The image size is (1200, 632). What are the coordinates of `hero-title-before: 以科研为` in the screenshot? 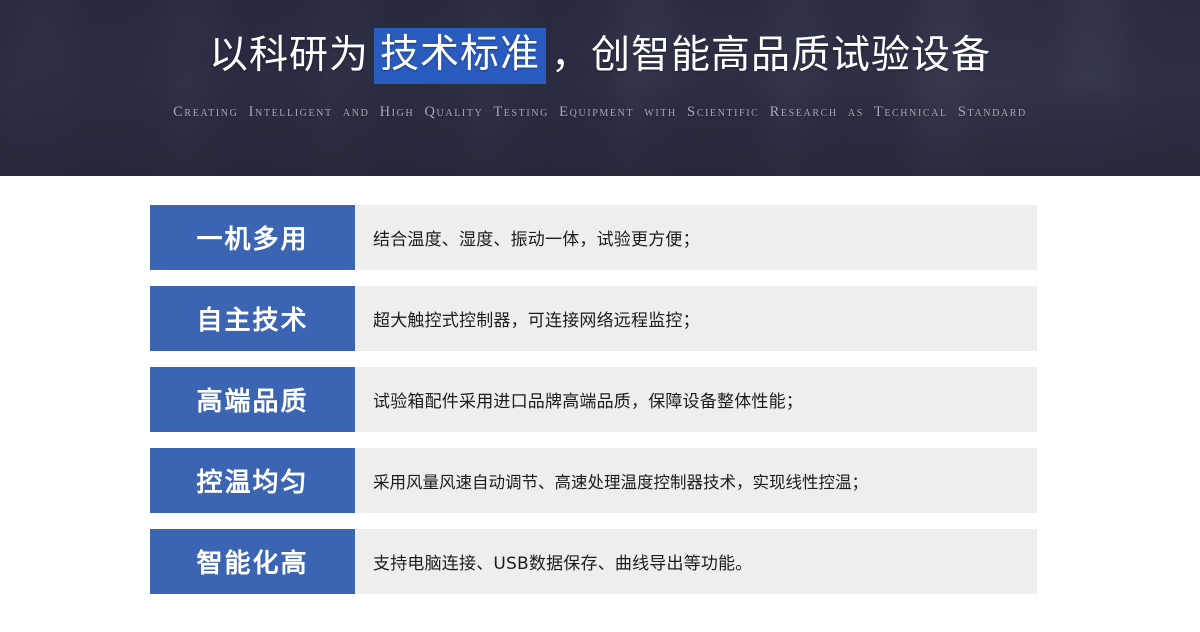 It's located at (288, 55).